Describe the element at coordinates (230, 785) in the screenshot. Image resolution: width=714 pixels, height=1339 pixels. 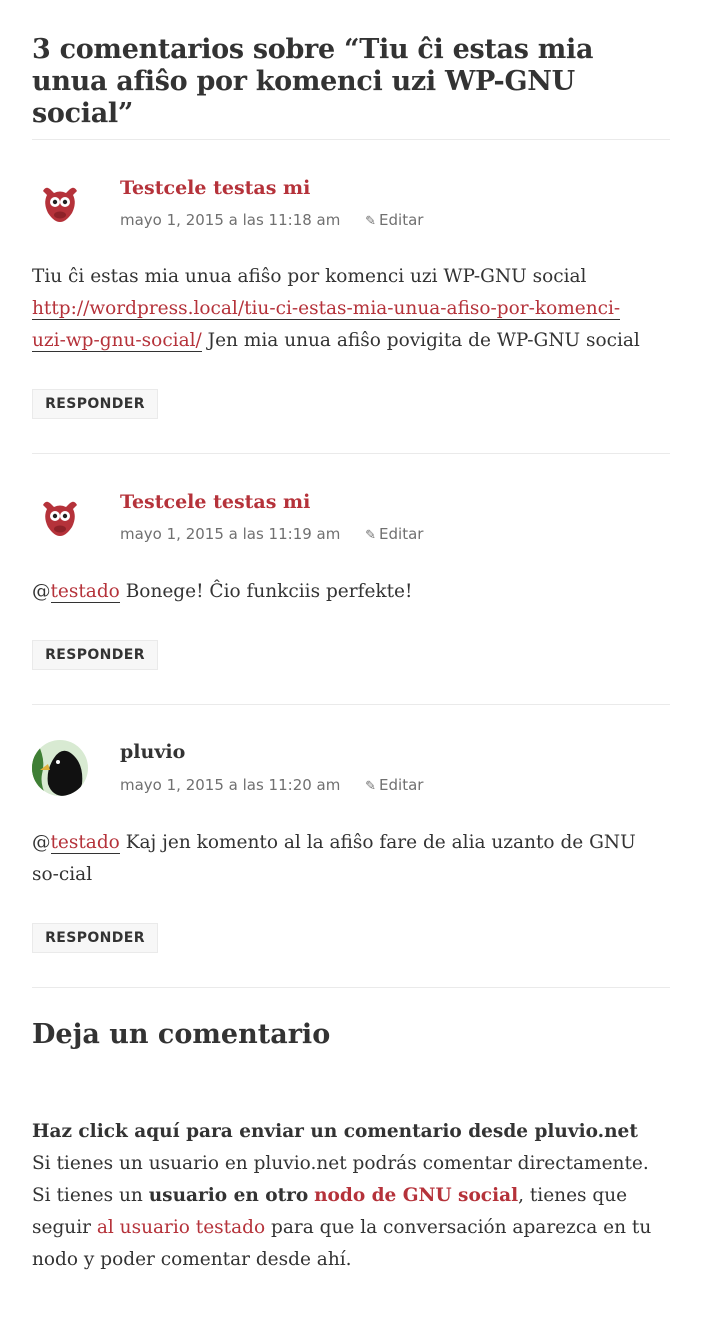
I see `comment-date-link: mayo 1, 2015 a las 11:20 am` at that location.